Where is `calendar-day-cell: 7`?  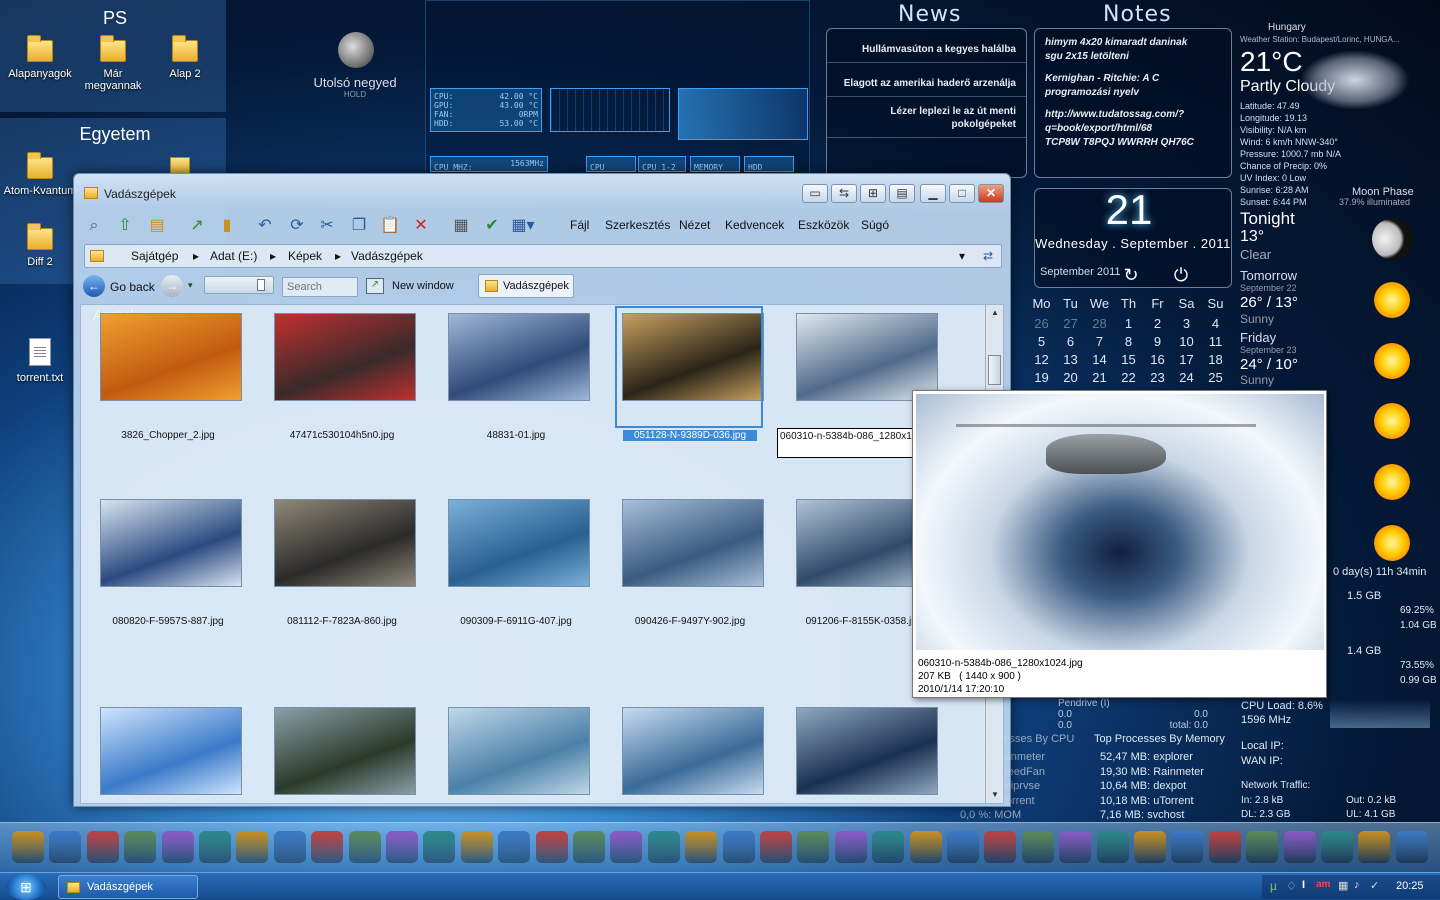
calendar-day-cell: 7 is located at coordinates (1099, 341).